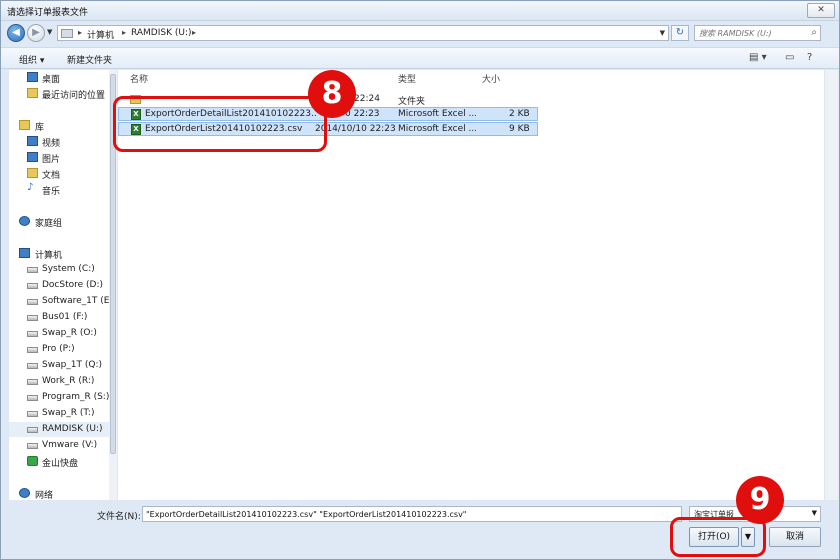 This screenshot has width=840, height=560. Describe the element at coordinates (68, 269) in the screenshot. I see `sidebar-item-label: System (C:)` at that location.